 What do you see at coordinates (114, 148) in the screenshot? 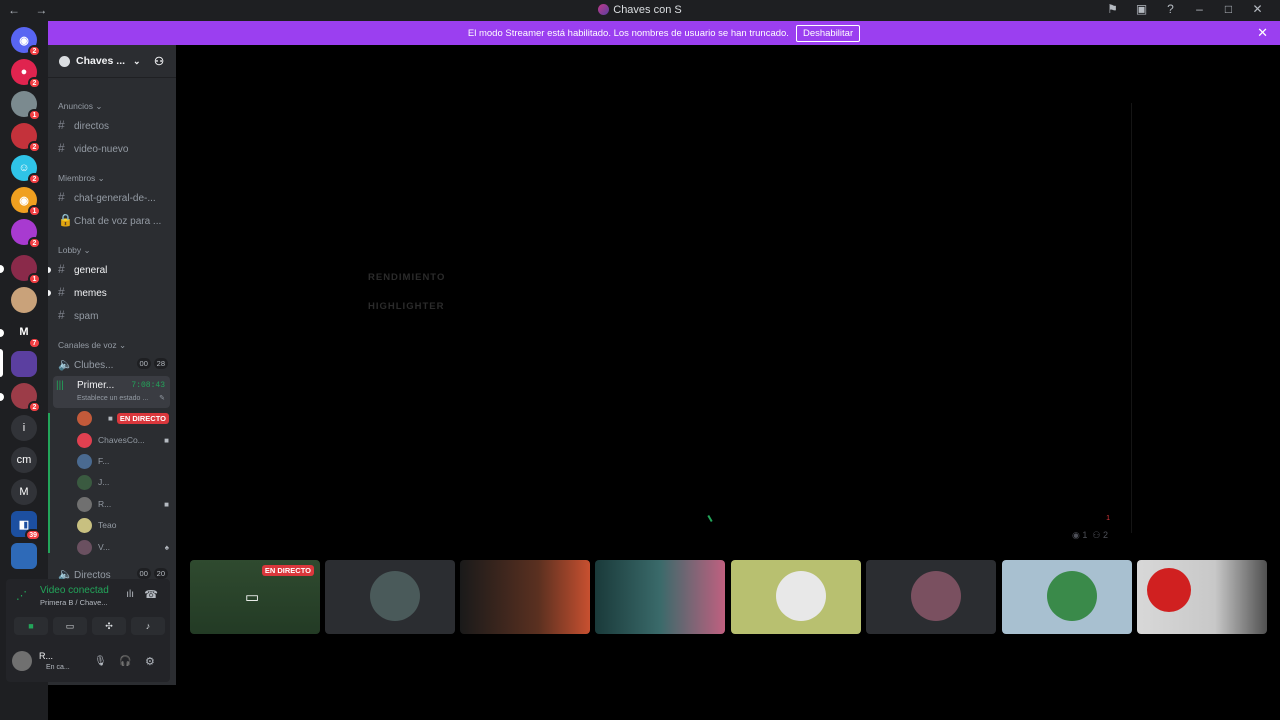
I see `channel-video-nuevo: # video-nuevo` at bounding box center [114, 148].